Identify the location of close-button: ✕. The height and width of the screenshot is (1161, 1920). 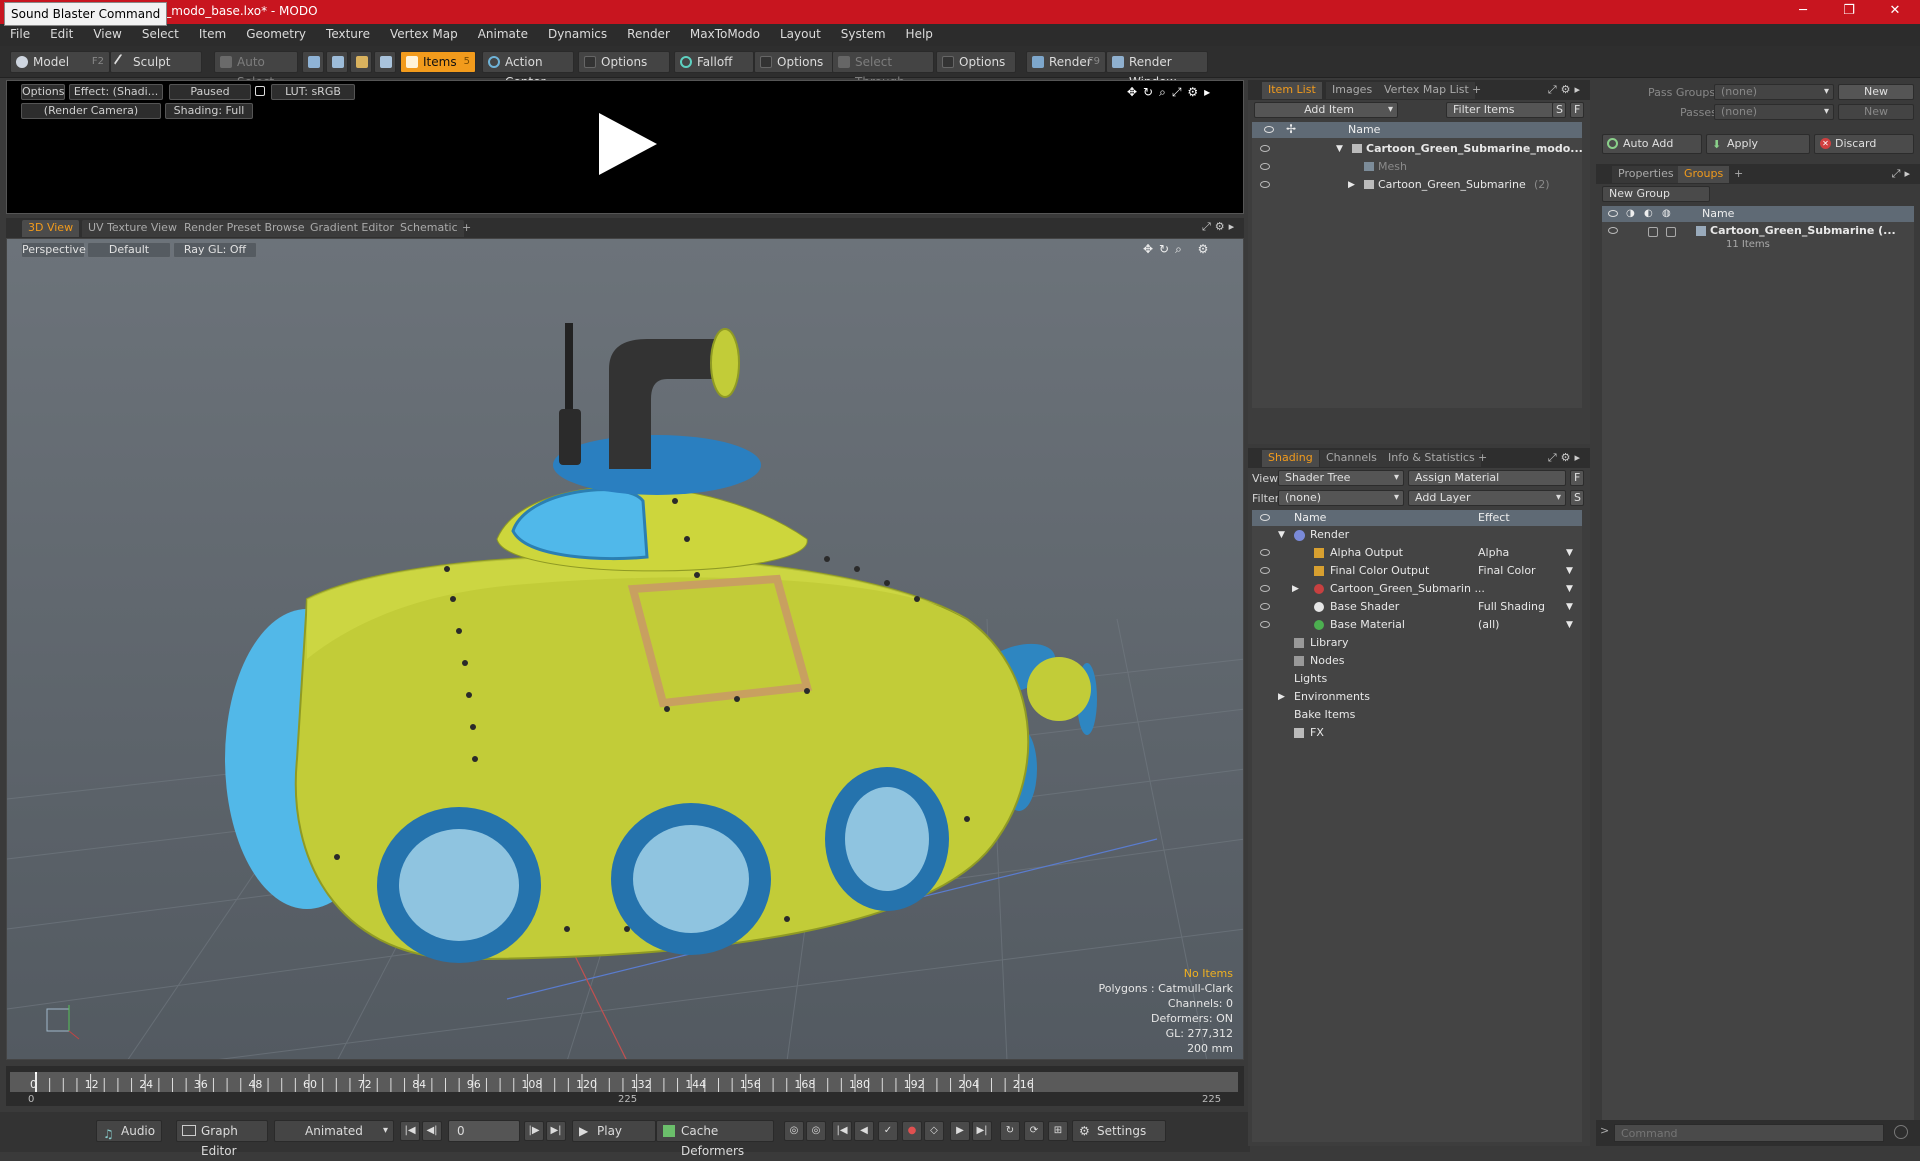
(1895, 12).